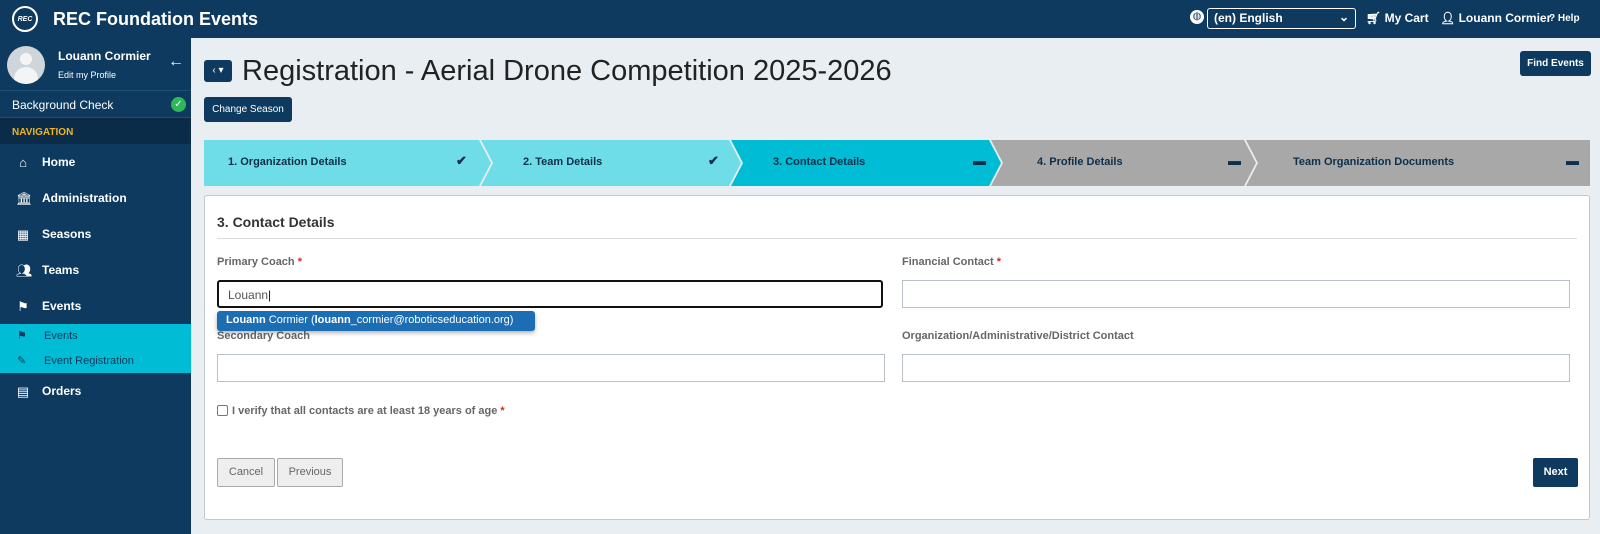 This screenshot has width=1600, height=534. What do you see at coordinates (24, 270) in the screenshot?
I see `users-icon: 👥︎` at bounding box center [24, 270].